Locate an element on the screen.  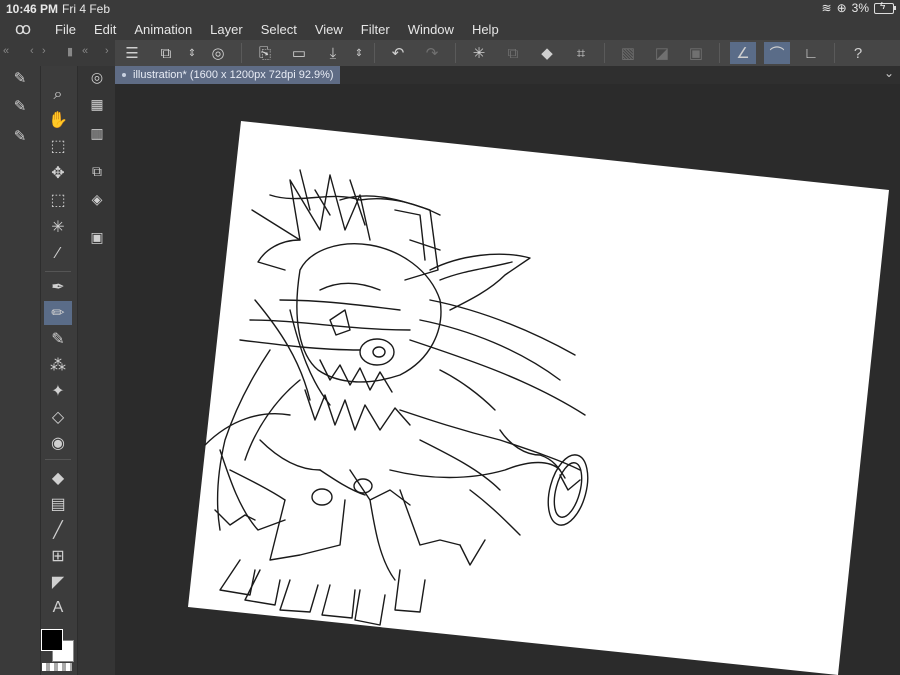
menu-icon: ☰ is located at coordinates (132, 53).